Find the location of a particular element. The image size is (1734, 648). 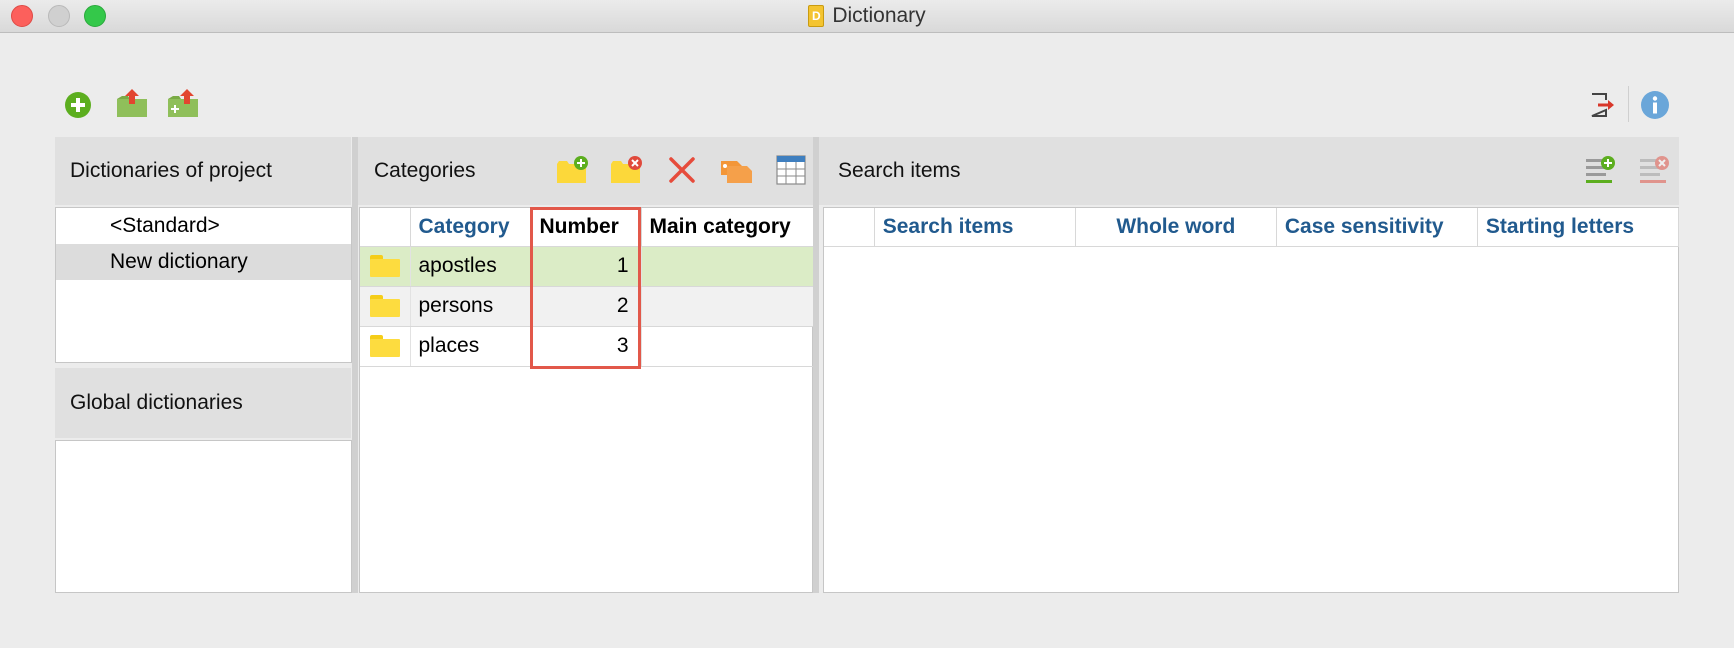

list-add-icon is located at coordinates (1600, 169).